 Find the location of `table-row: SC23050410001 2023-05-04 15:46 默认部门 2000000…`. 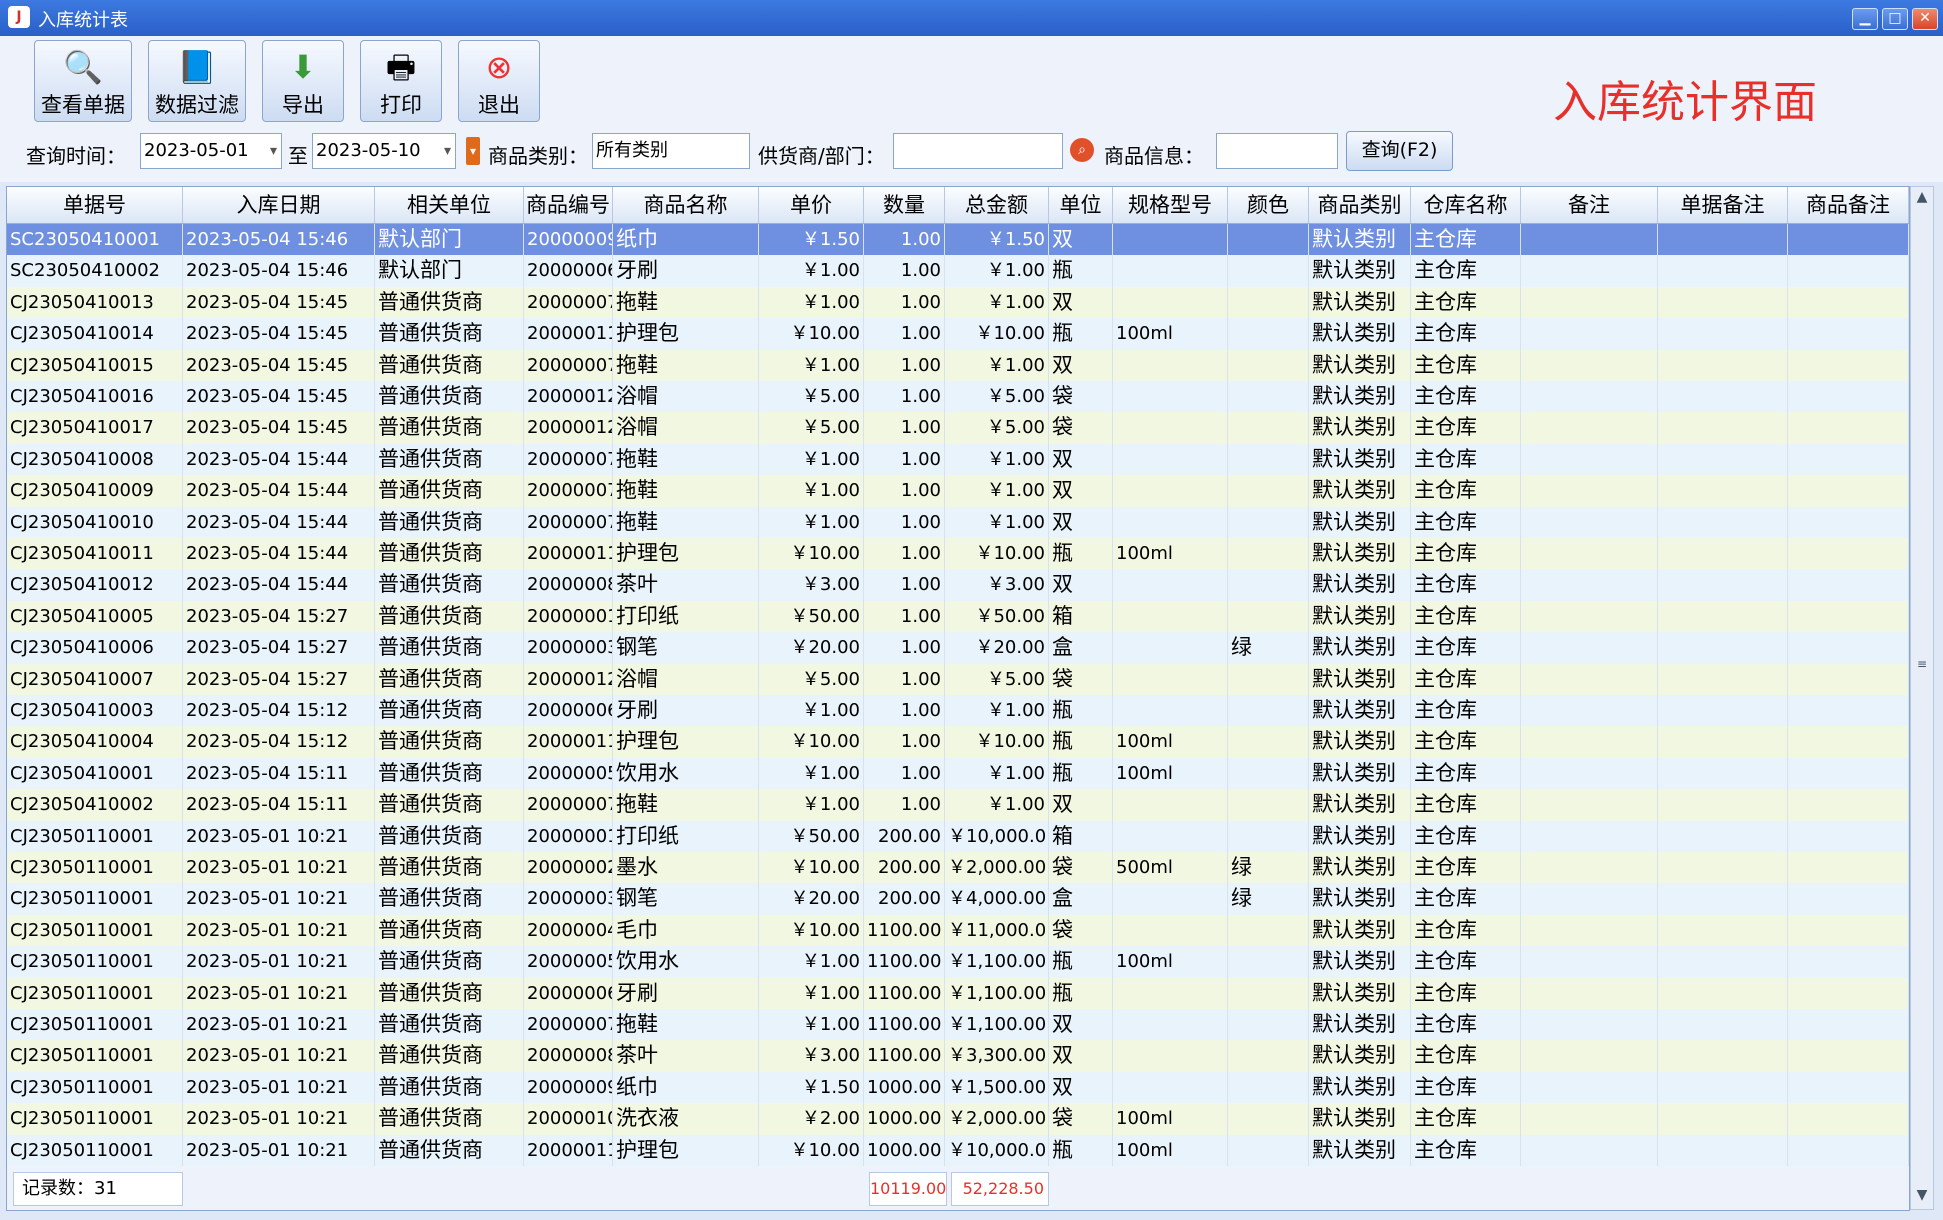

table-row: SC23050410001 2023-05-04 15:46 默认部门 2000000… is located at coordinates (958, 240).